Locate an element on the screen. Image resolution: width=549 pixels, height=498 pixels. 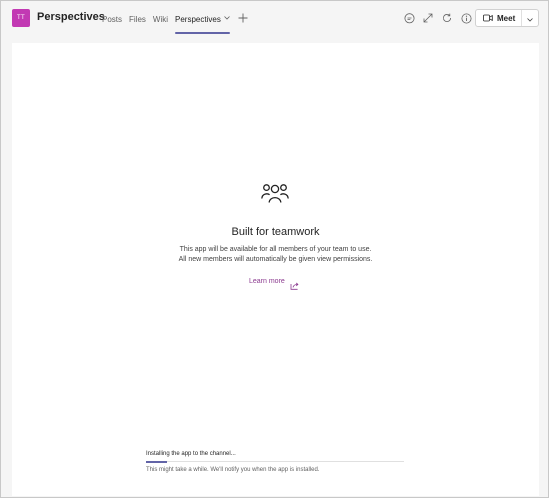
tab-label: Files is located at coordinates (137, 19).